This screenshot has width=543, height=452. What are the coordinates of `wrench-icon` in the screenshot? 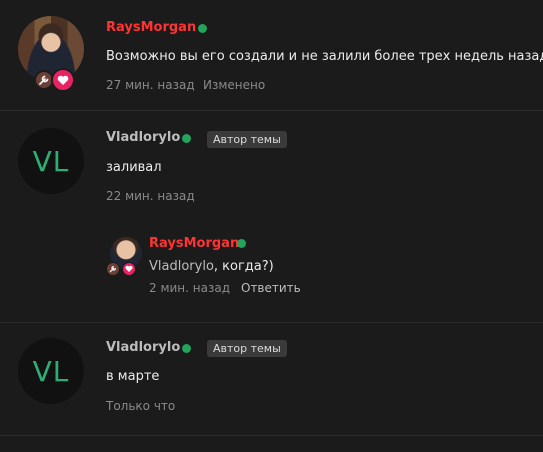 It's located at (113, 269).